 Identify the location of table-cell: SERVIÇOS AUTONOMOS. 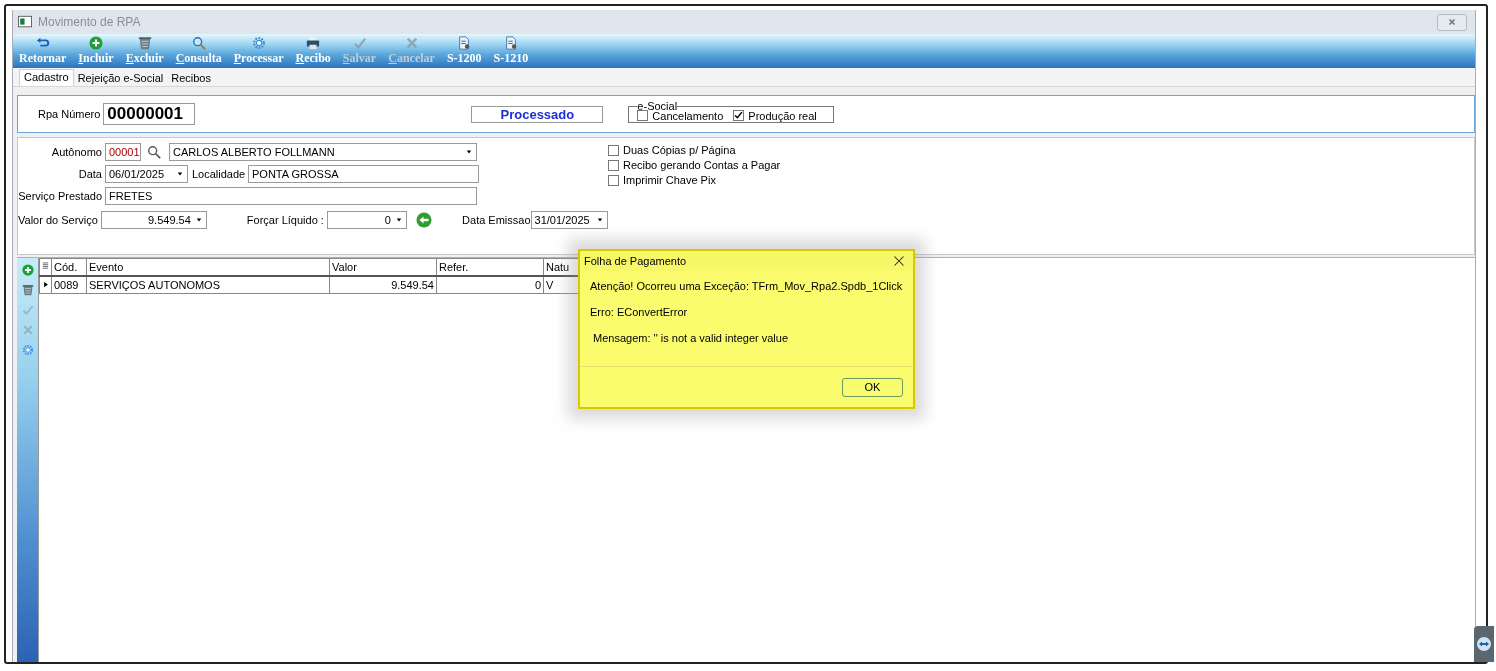
(208, 285).